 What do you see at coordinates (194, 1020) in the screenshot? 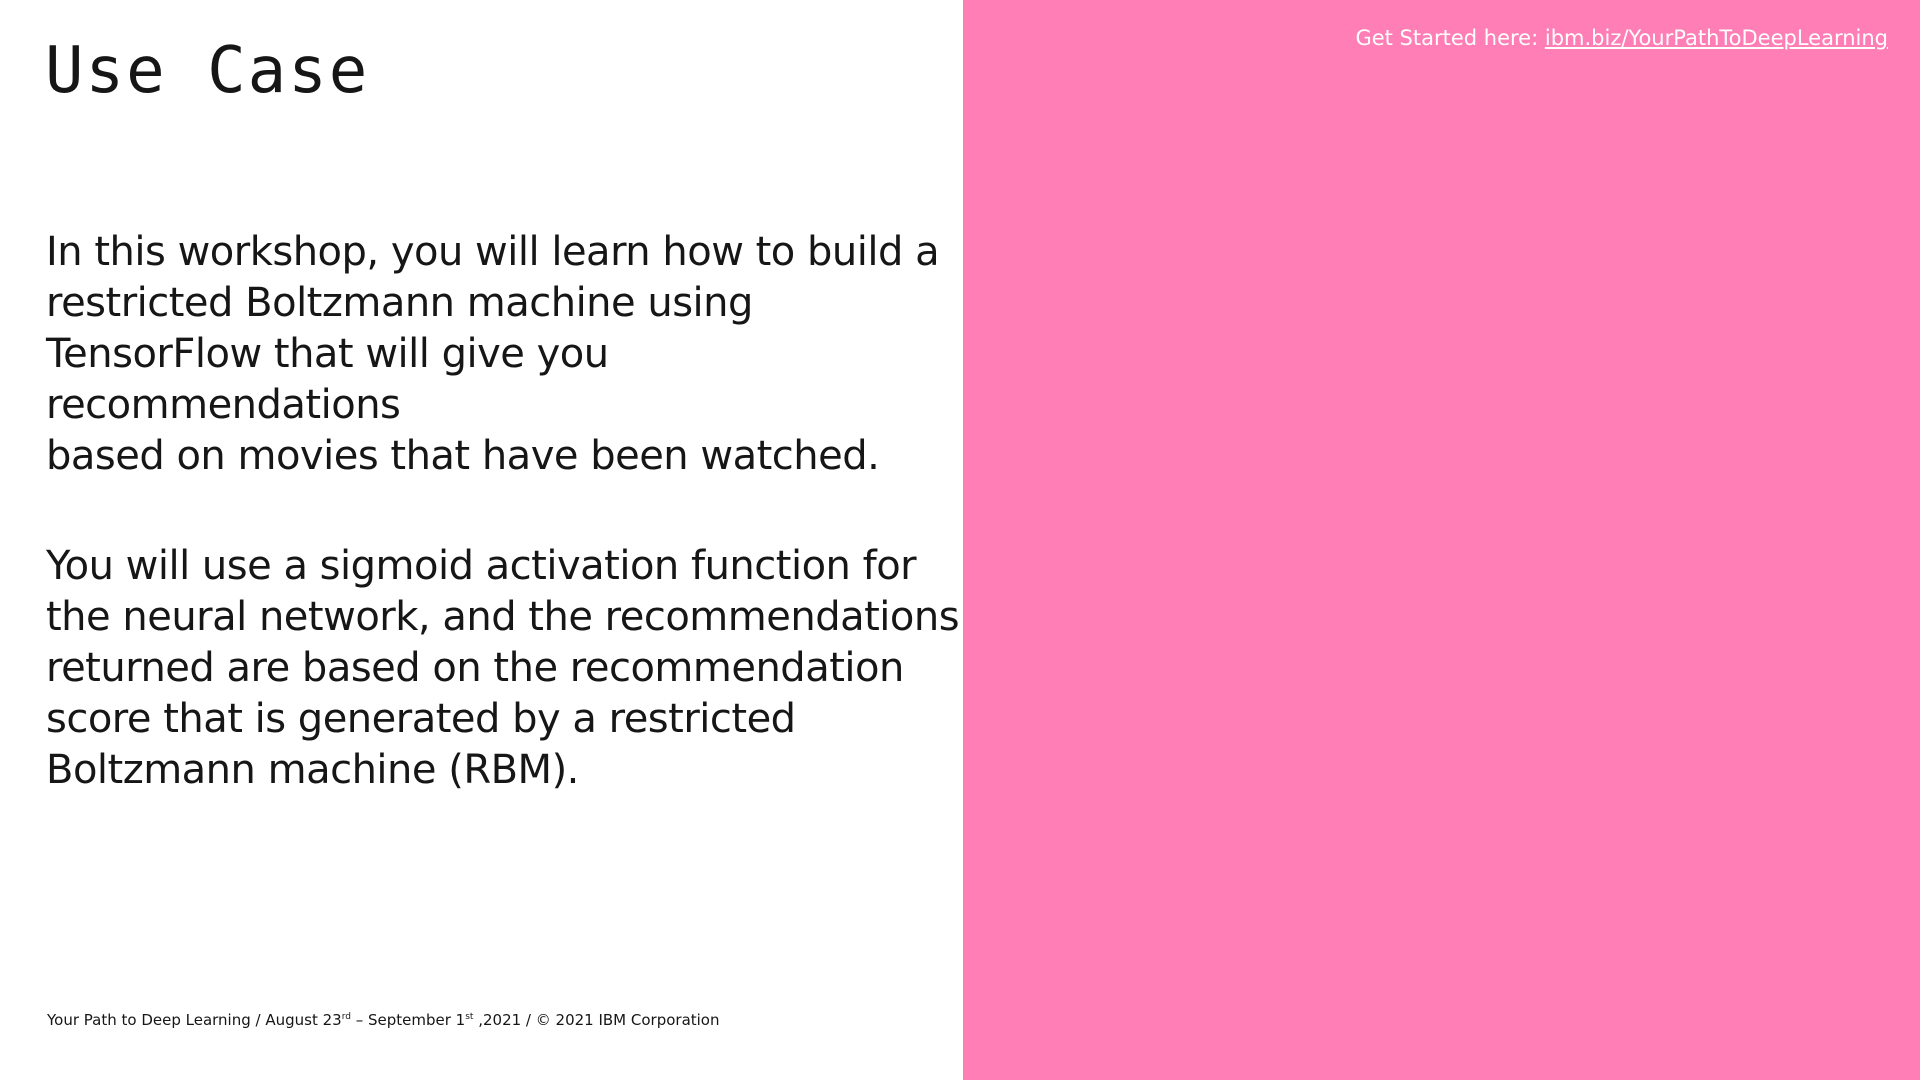
I see `footer-text-1: Your Path to Deep Learning / August 23` at bounding box center [194, 1020].